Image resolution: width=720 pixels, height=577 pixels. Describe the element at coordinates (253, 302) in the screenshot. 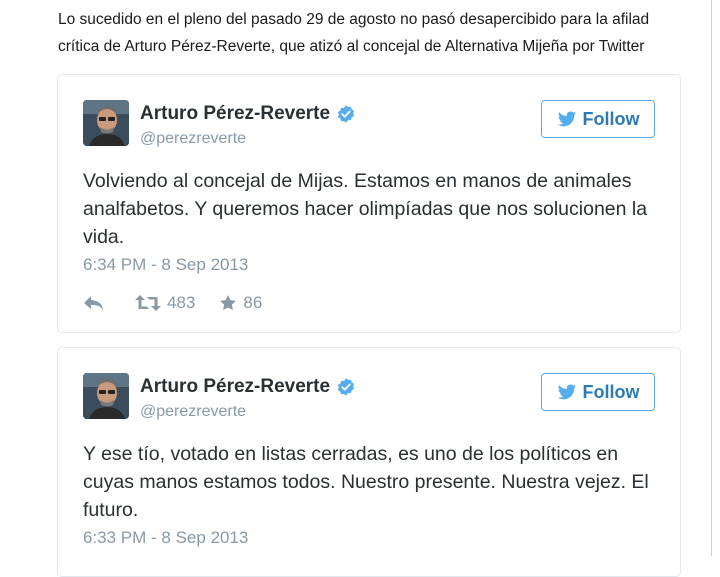

I see `favorite-count: 86` at that location.